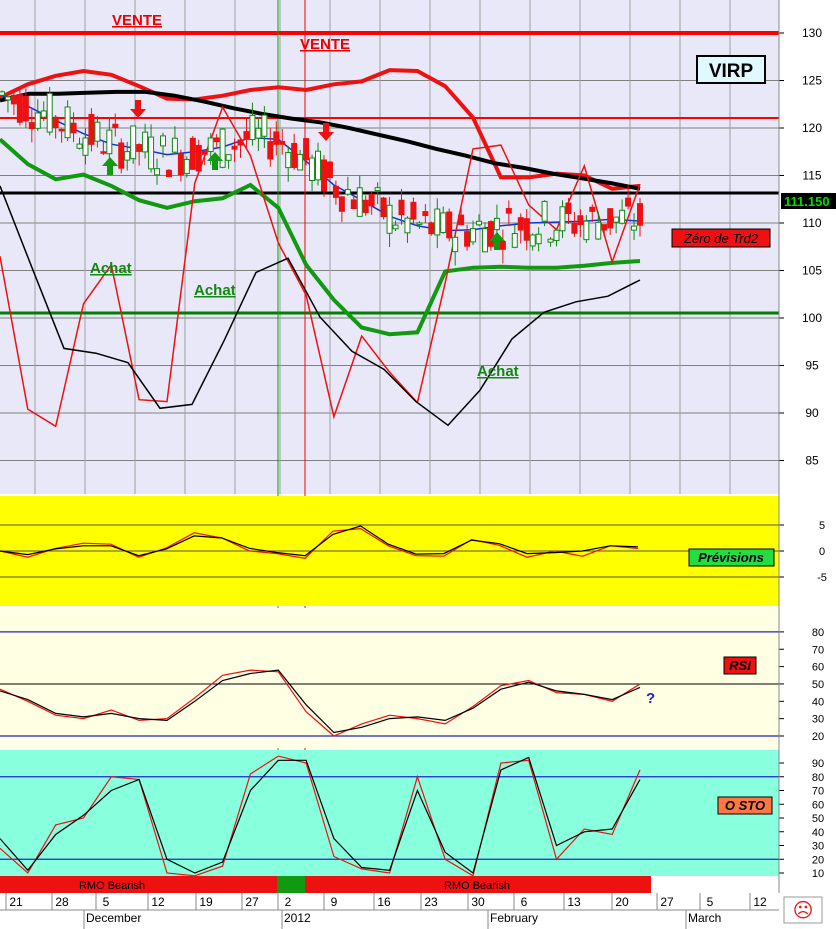 This screenshot has height=929, width=836. What do you see at coordinates (112, 886) in the screenshot?
I see `rmo-label-1: RMO Bearish` at bounding box center [112, 886].